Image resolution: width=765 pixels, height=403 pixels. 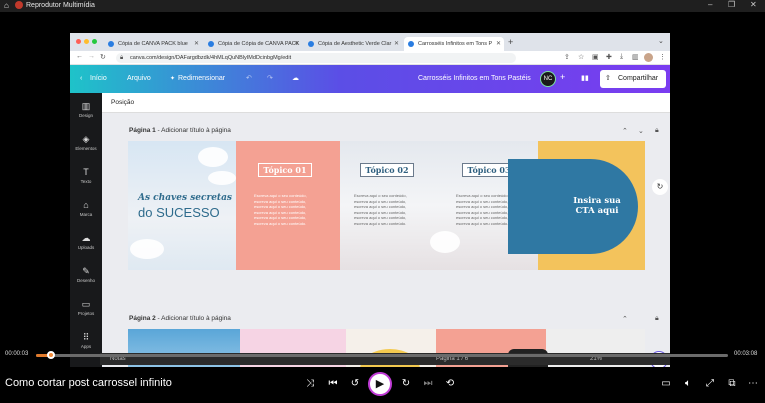 What do you see at coordinates (641, 131) in the screenshot?
I see `chevron-down-icon: ⌄` at bounding box center [641, 131].